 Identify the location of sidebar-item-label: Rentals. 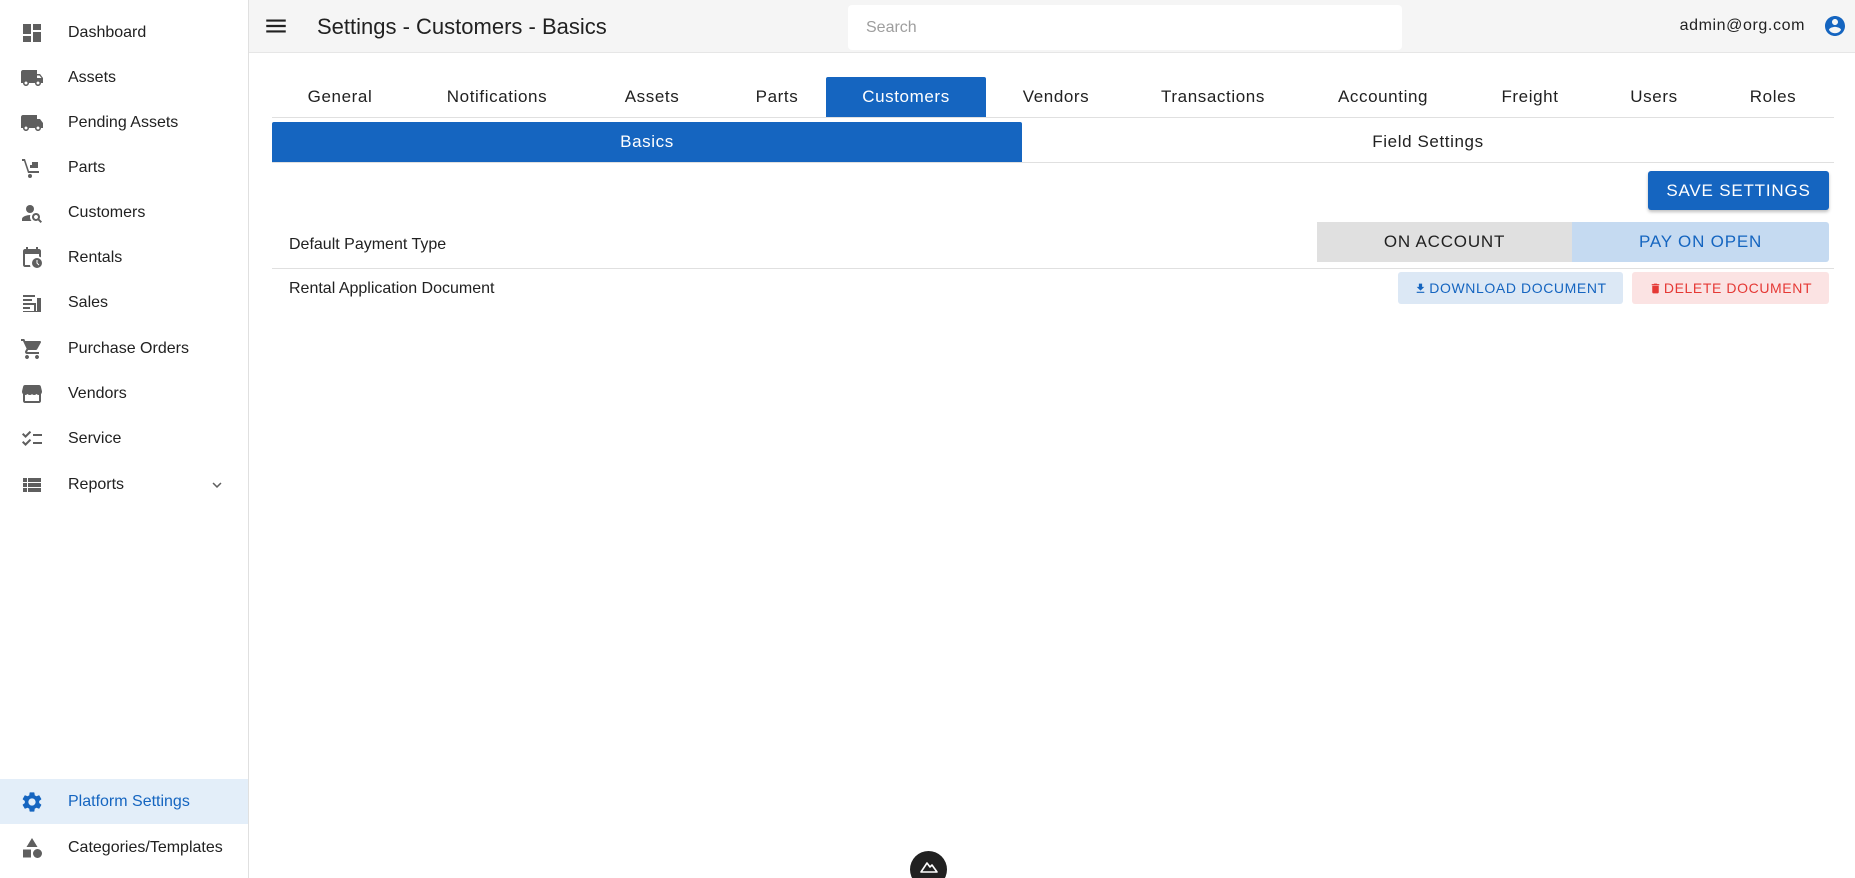
(95, 257).